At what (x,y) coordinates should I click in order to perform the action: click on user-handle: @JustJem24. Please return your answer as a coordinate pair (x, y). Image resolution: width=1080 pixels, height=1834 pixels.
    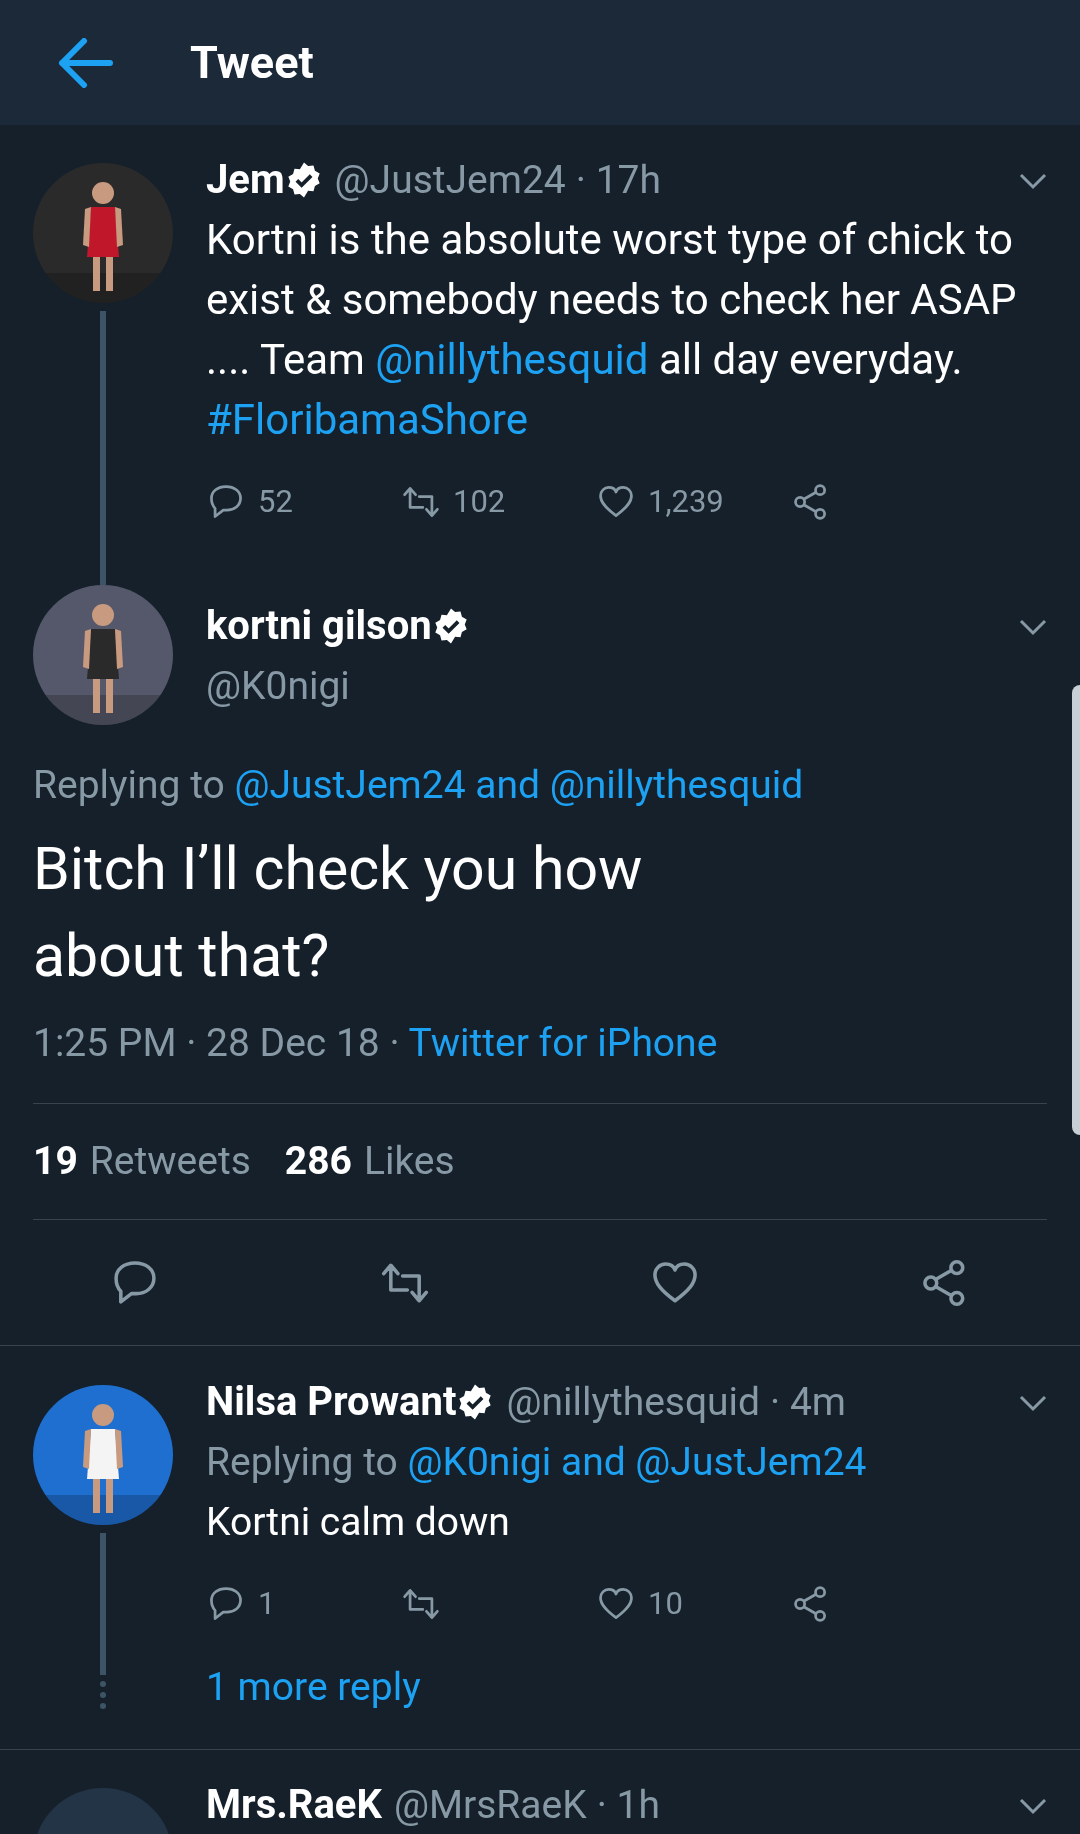
    Looking at the image, I should click on (450, 180).